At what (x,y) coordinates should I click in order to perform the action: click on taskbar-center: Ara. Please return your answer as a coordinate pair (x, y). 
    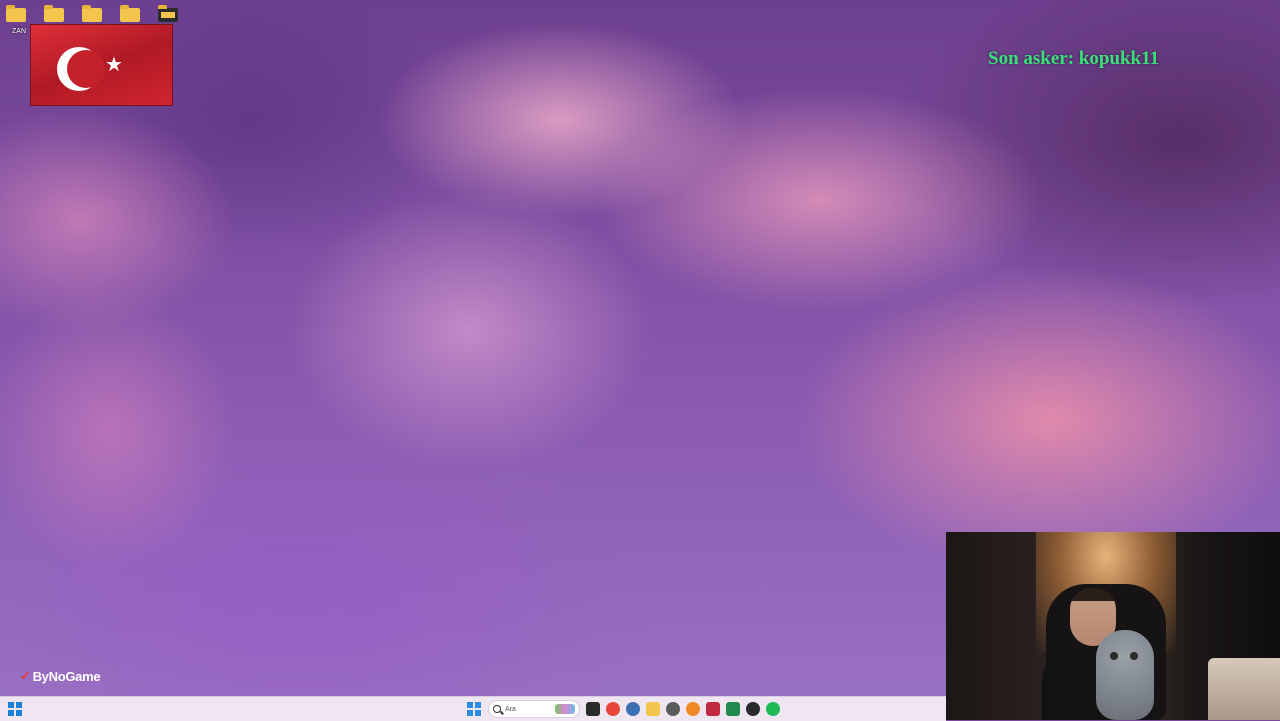
    Looking at the image, I should click on (623, 709).